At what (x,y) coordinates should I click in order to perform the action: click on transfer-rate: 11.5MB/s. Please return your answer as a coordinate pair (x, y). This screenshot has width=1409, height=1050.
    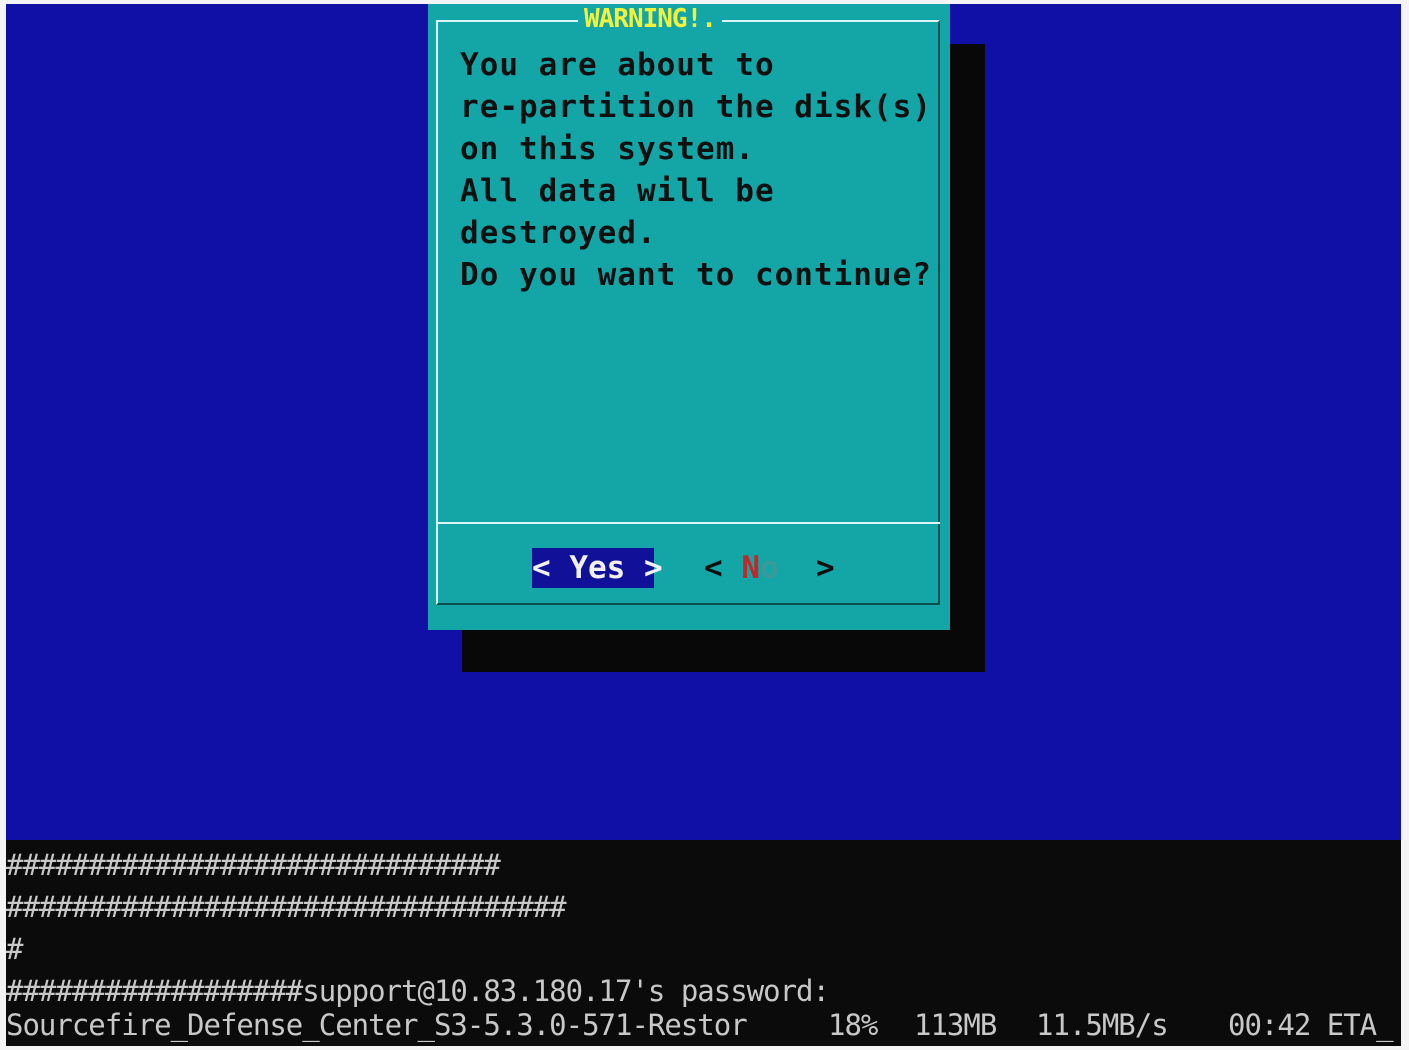
    Looking at the image, I should click on (1102, 1025).